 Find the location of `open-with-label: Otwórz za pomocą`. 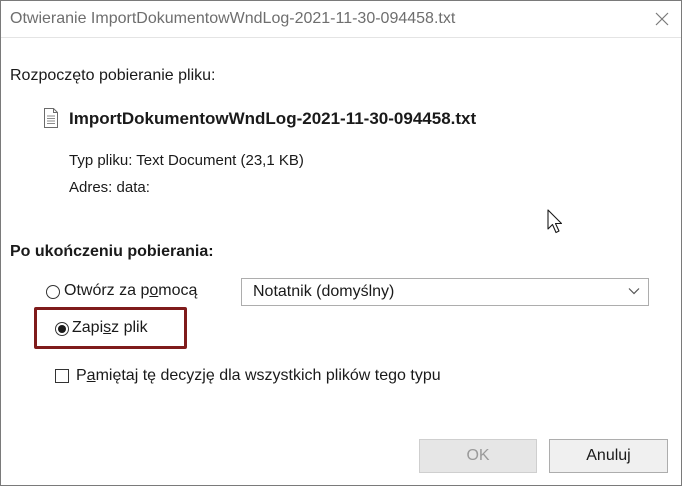

open-with-label: Otwórz za pomocą is located at coordinates (130, 291).